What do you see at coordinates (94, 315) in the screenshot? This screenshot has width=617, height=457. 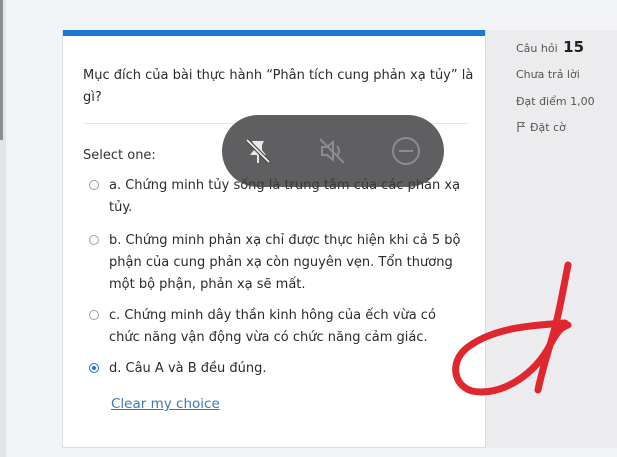 I see `radio-option-c` at bounding box center [94, 315].